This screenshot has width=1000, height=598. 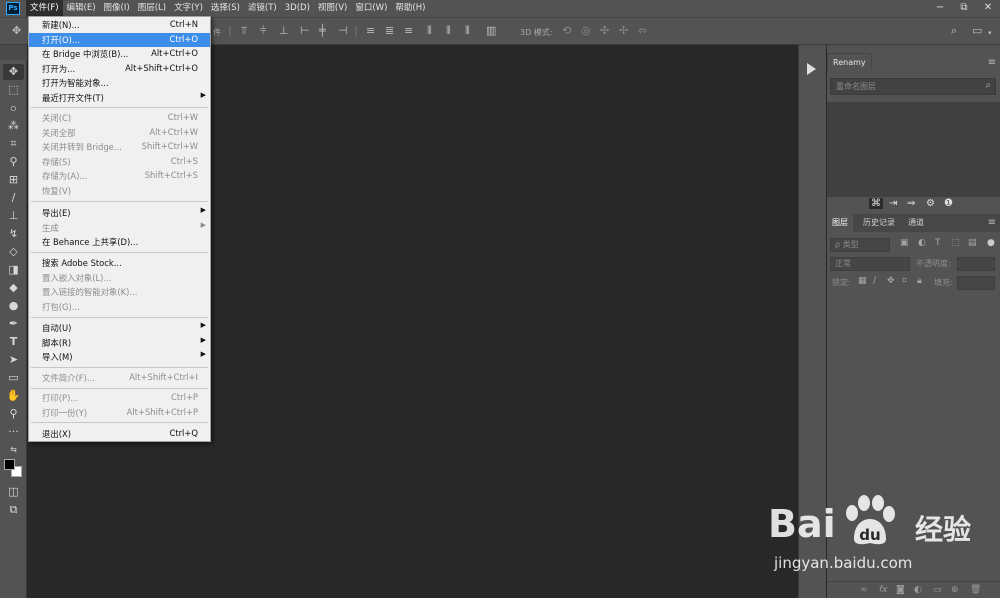 What do you see at coordinates (893, 203) in the screenshot?
I see `arrow-right-icon: ⇥` at bounding box center [893, 203].